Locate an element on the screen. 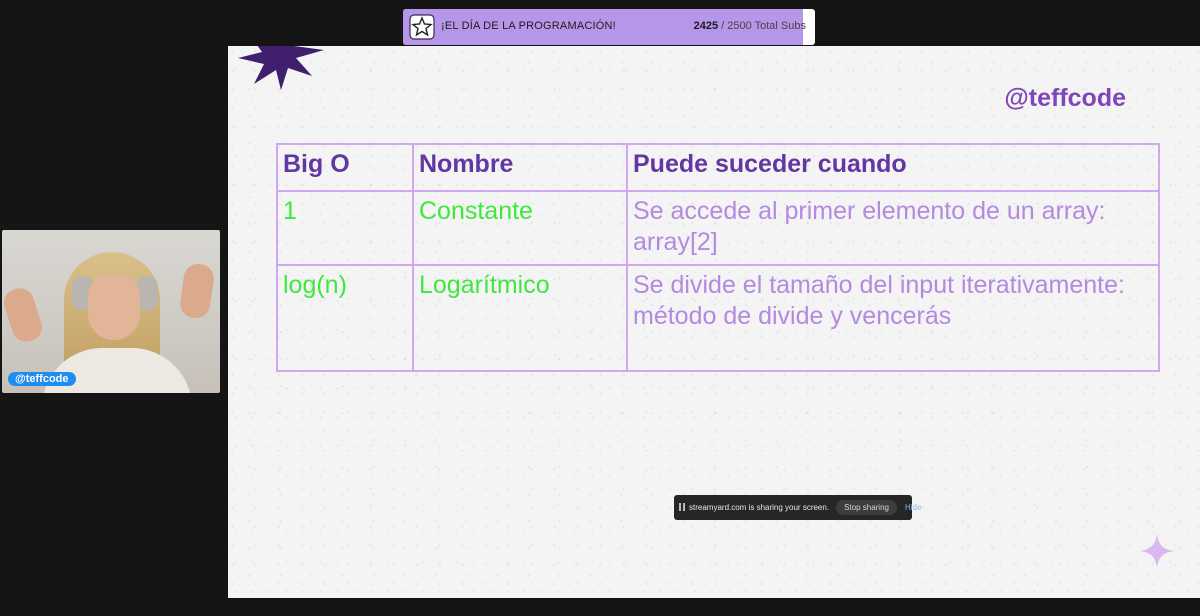  cell-big-o: 1 is located at coordinates (345, 228).